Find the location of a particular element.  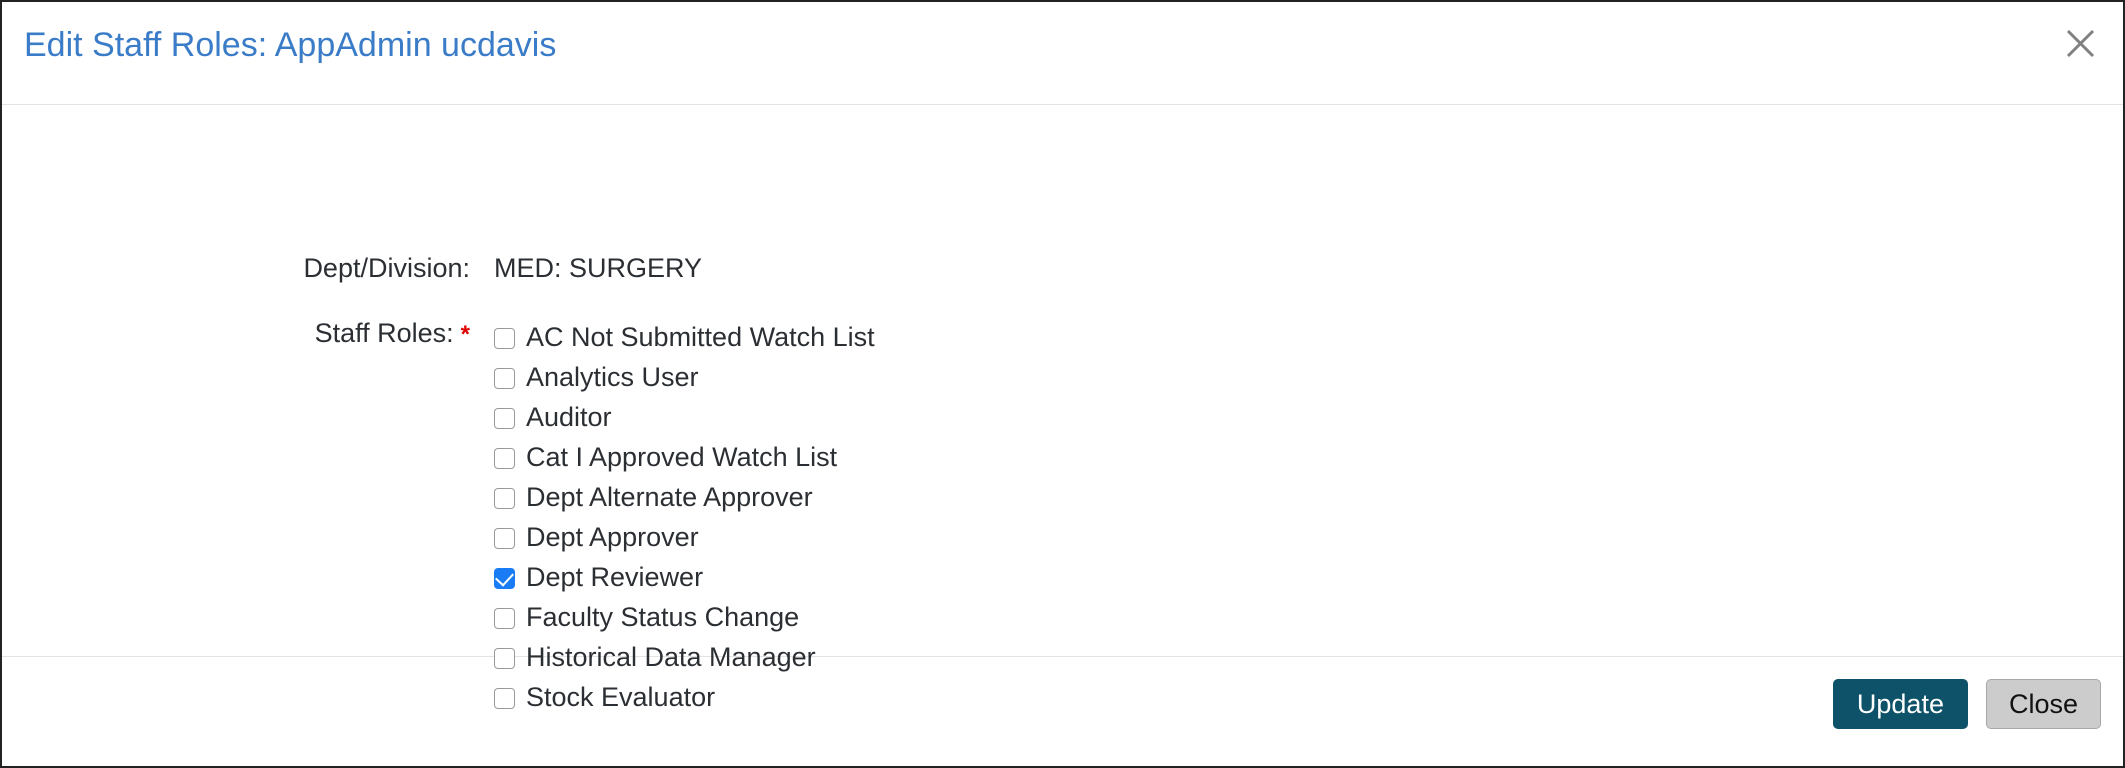

dialog-footer: Update Close is located at coordinates (1062, 711).